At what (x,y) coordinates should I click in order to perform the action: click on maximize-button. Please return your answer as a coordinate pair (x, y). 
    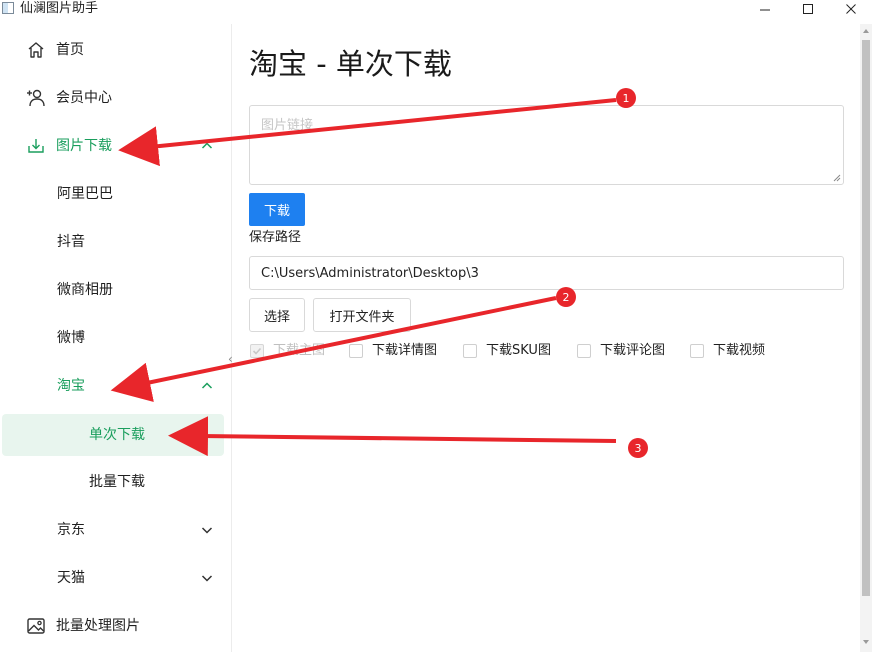
    Looking at the image, I should click on (808, 9).